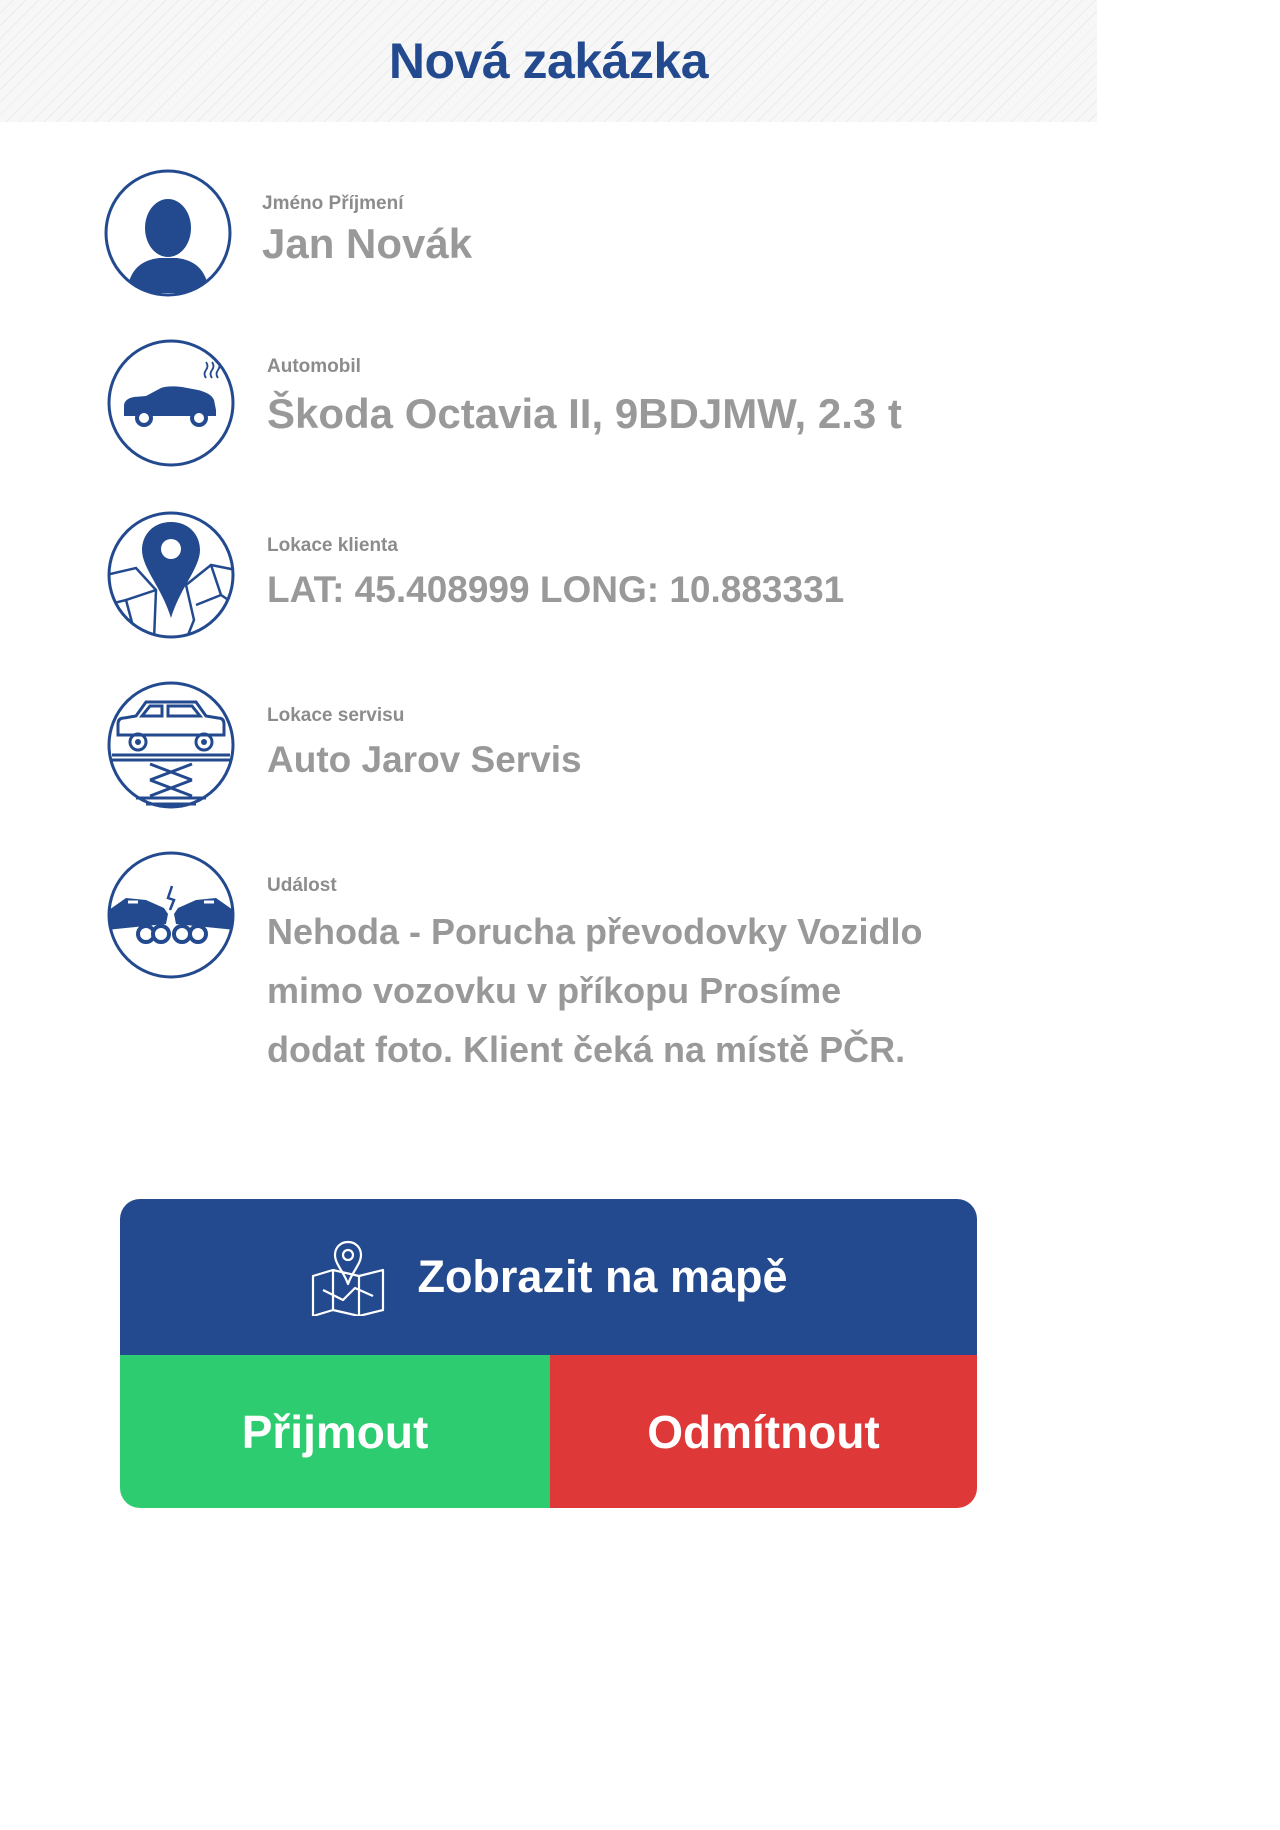 This screenshot has width=1280, height=1830. I want to click on event-label: Událost, so click(302, 885).